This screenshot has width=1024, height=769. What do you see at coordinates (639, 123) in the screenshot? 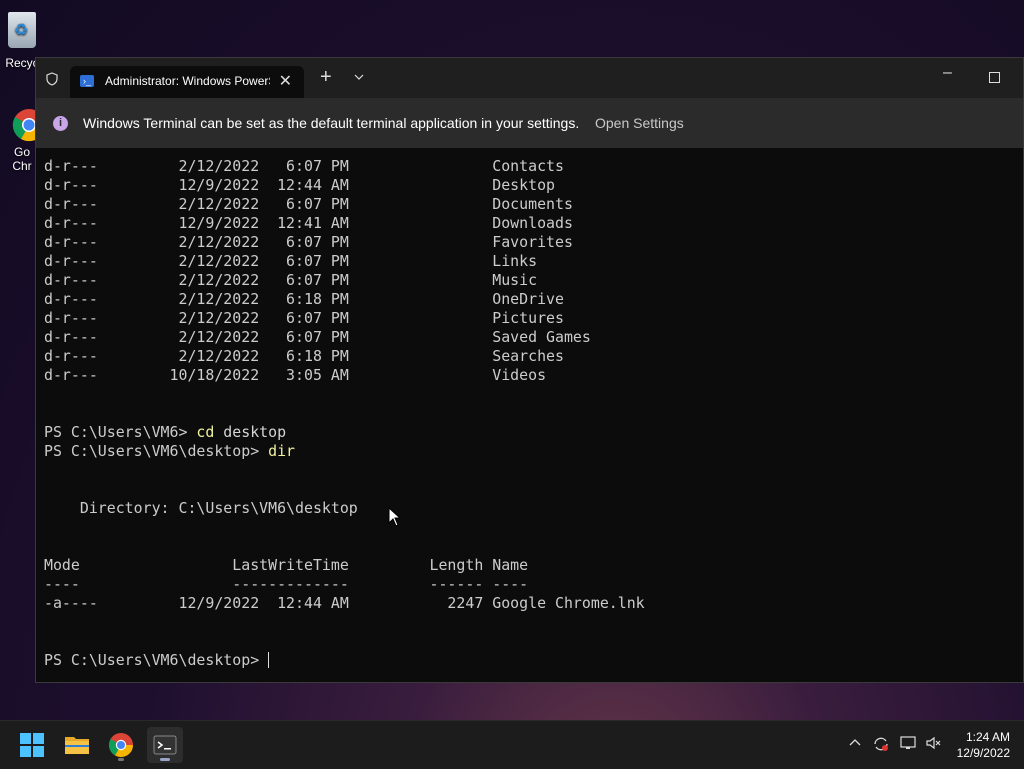
I see `open-settings-link: Open Settings` at bounding box center [639, 123].